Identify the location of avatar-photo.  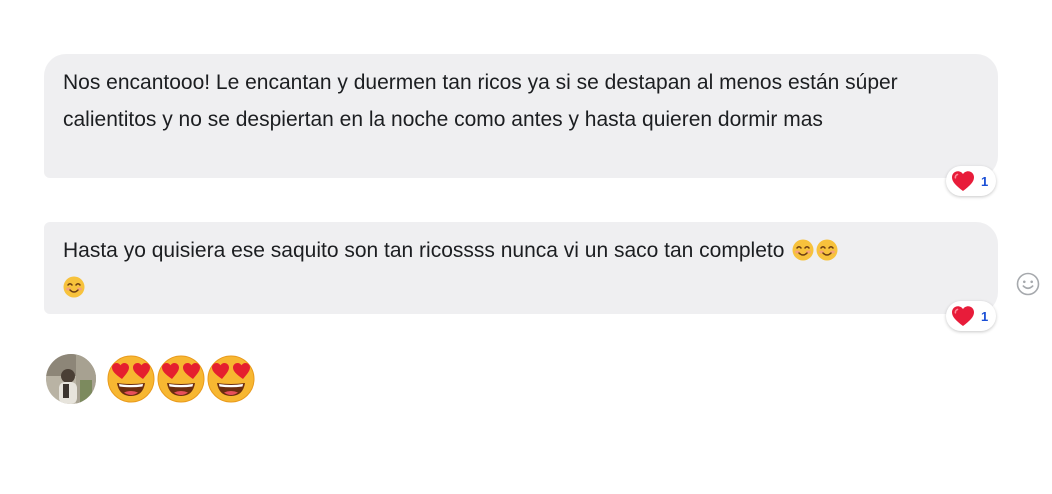
(71, 379).